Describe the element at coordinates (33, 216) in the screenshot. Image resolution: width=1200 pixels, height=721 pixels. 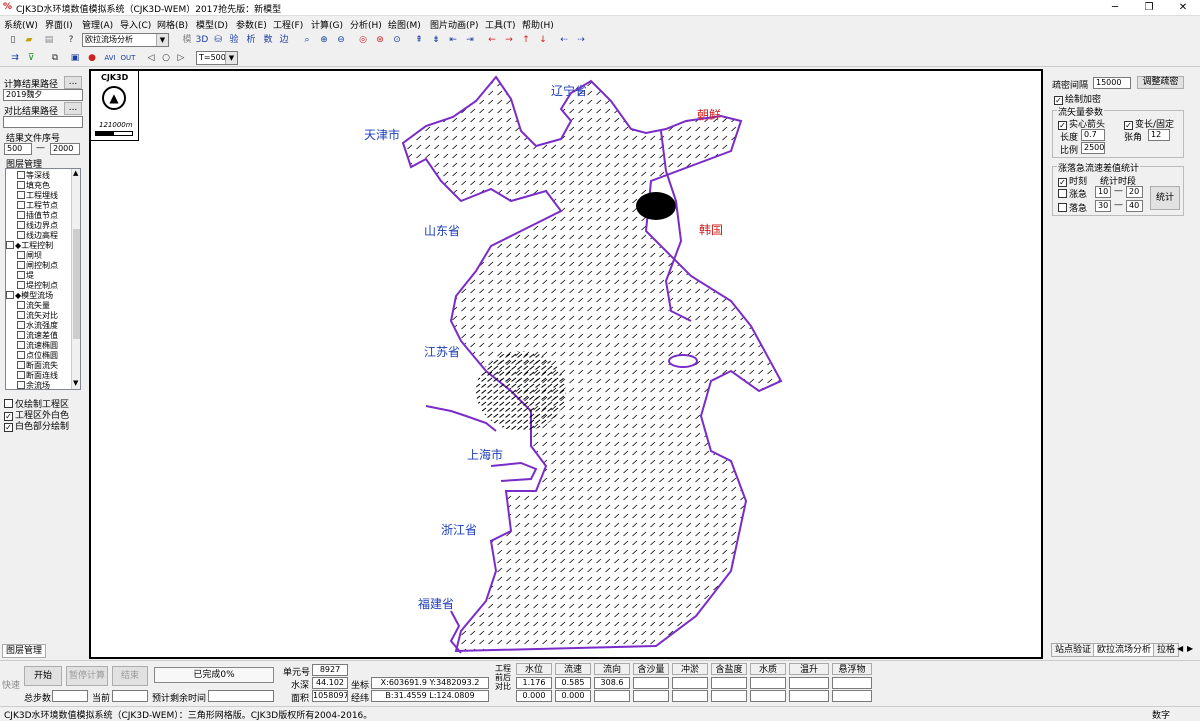
I see `tree-item: 插值节点` at that location.